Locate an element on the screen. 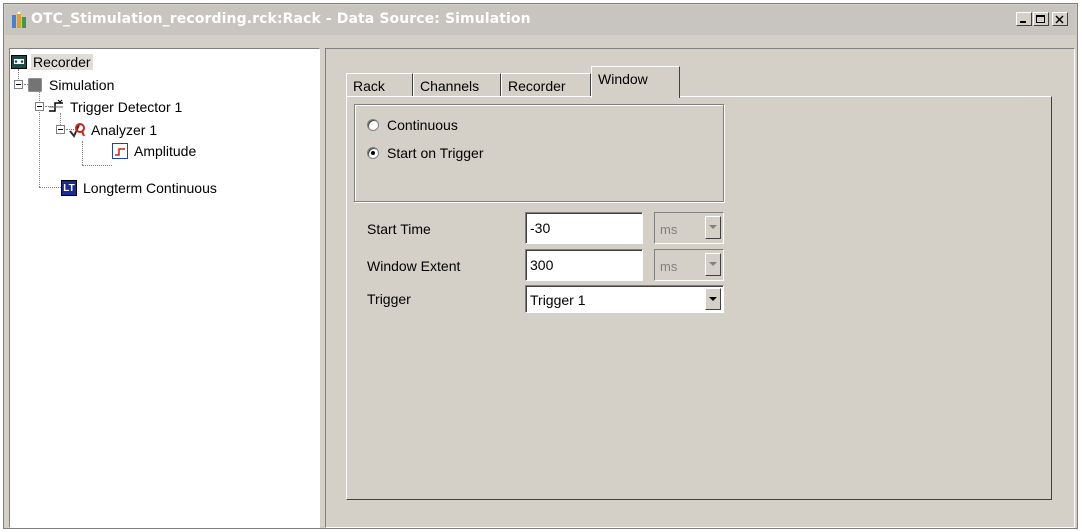 The image size is (1082, 532). tab-label: Recorder is located at coordinates (537, 85).